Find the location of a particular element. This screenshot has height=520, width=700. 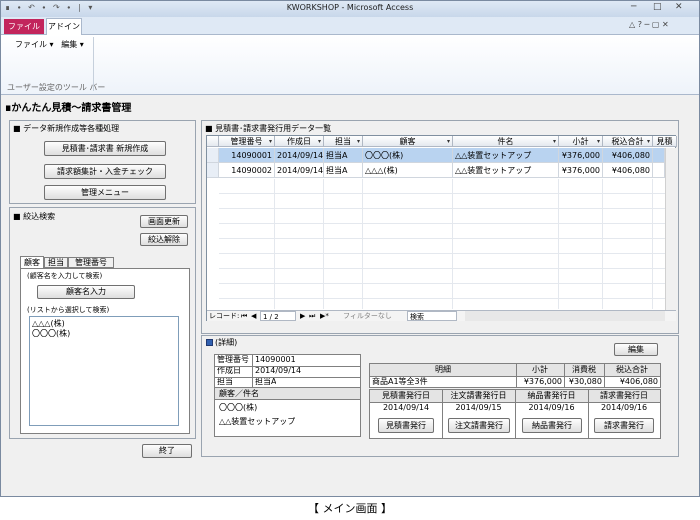

refresh-button: 画面更新 is located at coordinates (164, 221).